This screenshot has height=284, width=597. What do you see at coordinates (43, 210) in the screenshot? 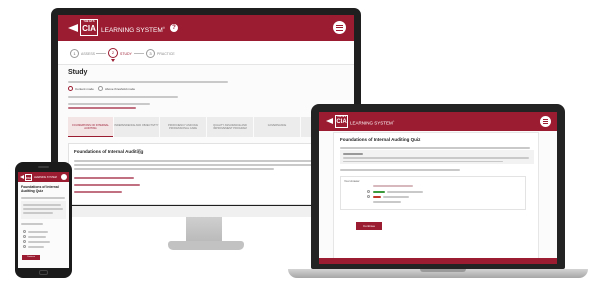
I see `phone-question-box` at bounding box center [43, 210].